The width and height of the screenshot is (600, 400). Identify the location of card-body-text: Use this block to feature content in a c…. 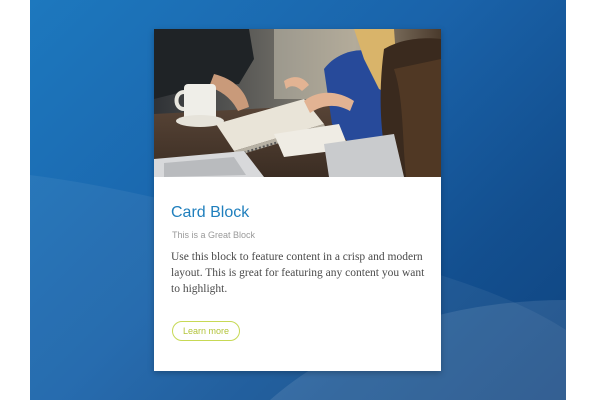
(298, 273).